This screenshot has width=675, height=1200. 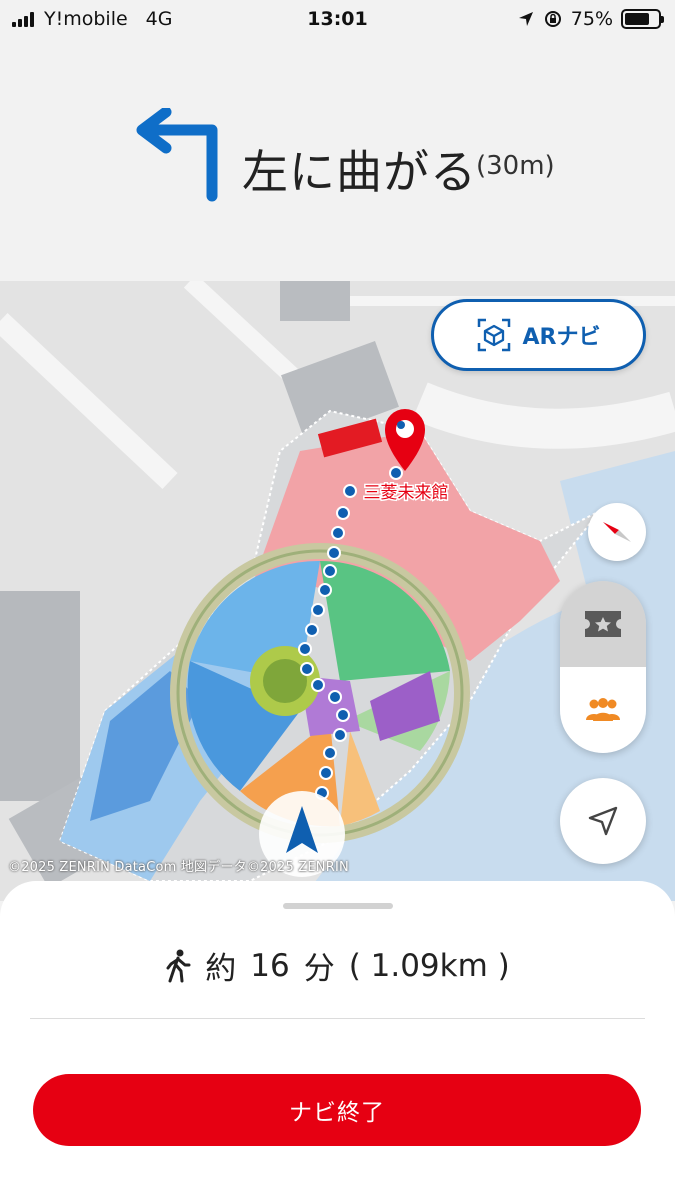 I want to click on layer-toggle, so click(x=603, y=667).